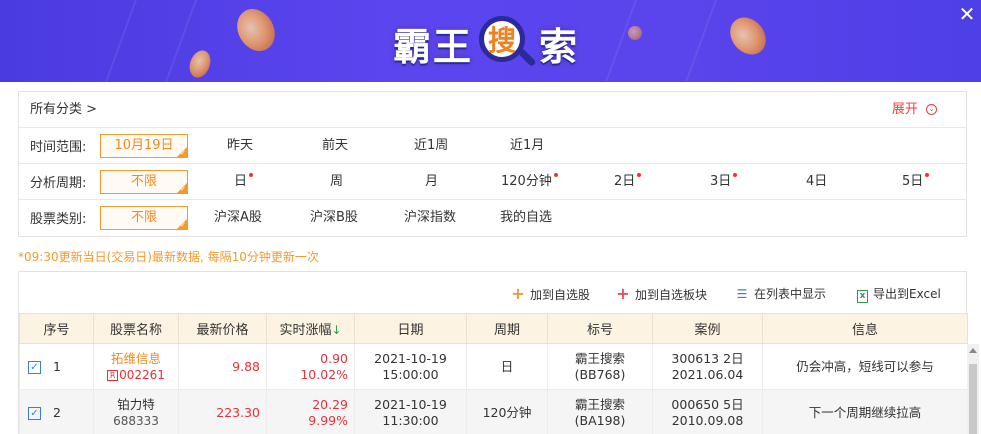 The image size is (981, 434). Describe the element at coordinates (865, 328) in the screenshot. I see `column-header: 信息` at that location.